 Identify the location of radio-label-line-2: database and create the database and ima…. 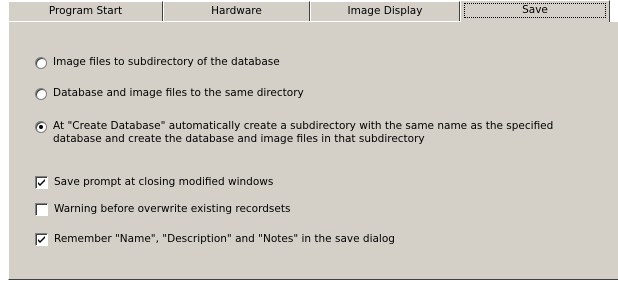
(239, 139).